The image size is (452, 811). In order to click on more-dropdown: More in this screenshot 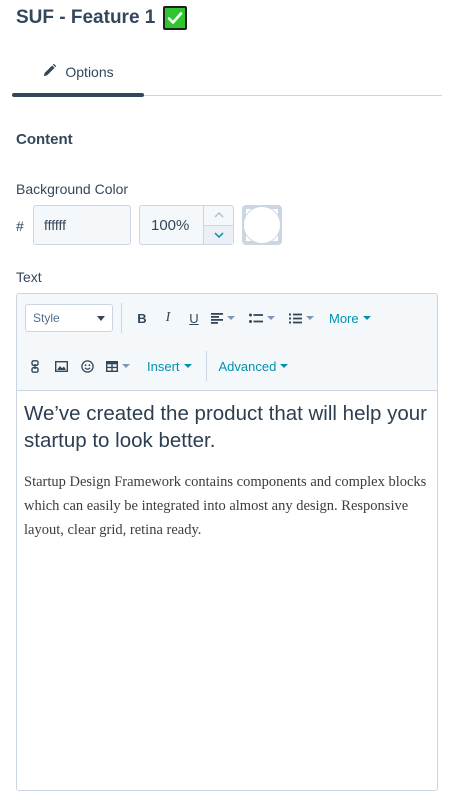, I will do `click(350, 318)`.